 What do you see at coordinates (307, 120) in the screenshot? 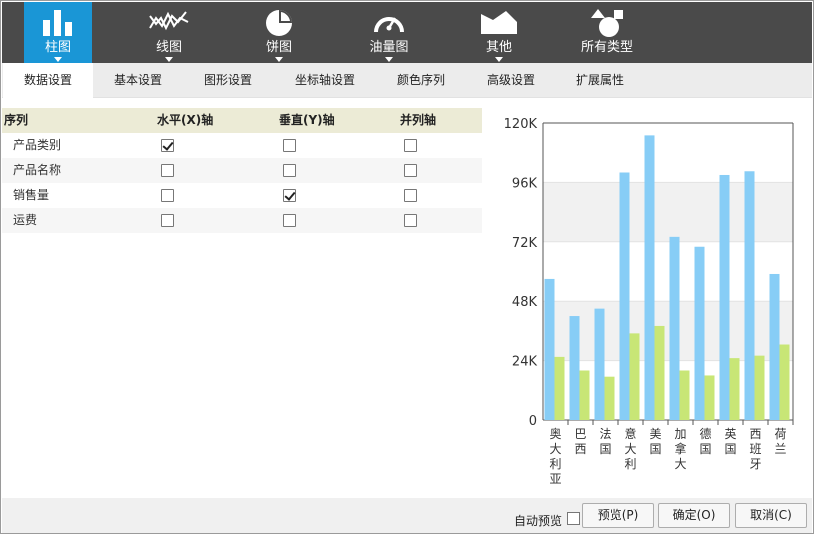
I see `column-header-y-axis: 垂直(Y)轴` at bounding box center [307, 120].